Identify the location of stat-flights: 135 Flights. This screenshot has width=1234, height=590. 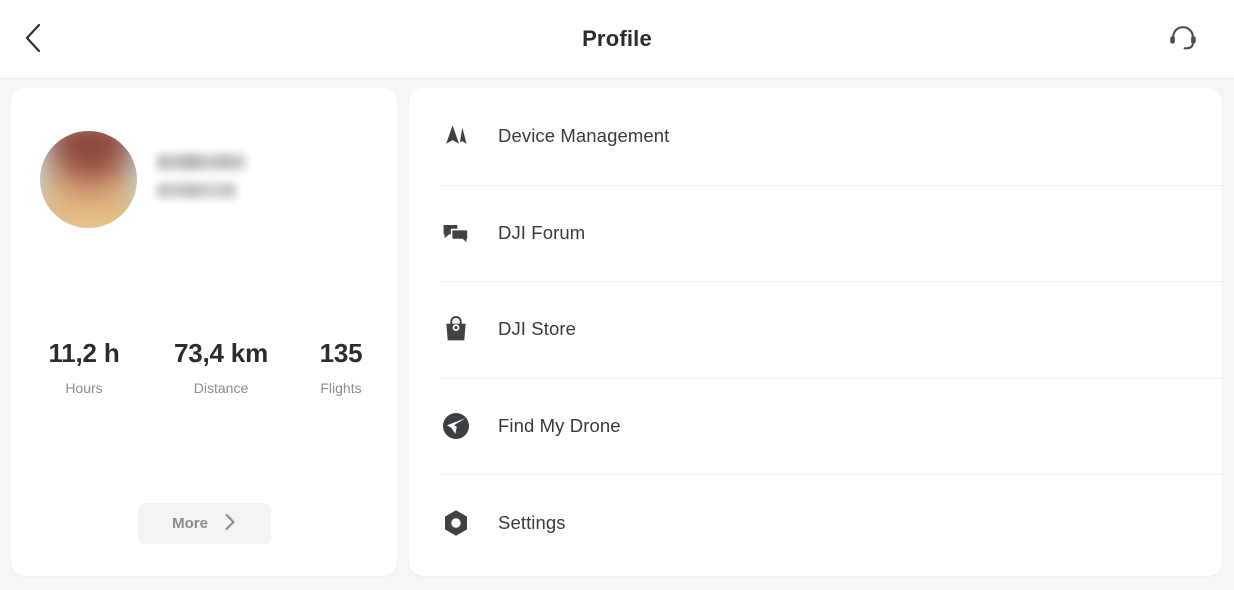
(341, 367).